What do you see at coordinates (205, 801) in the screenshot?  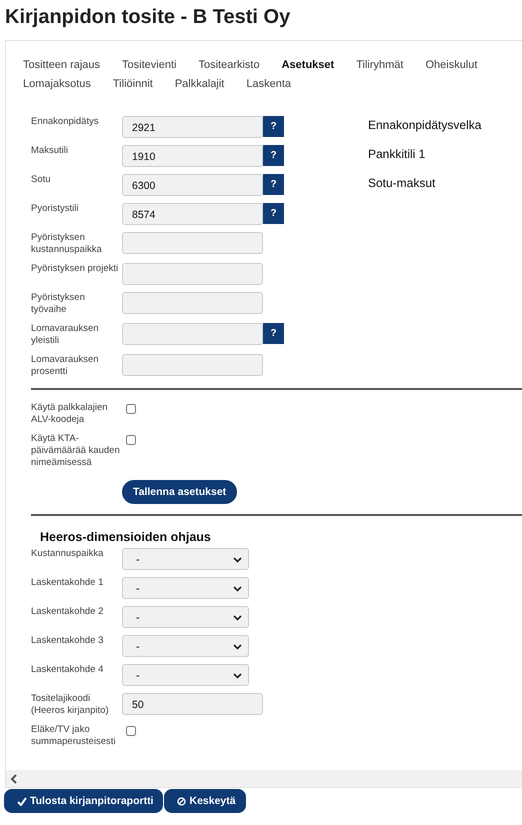 I see `footer-button: Keskeytä` at bounding box center [205, 801].